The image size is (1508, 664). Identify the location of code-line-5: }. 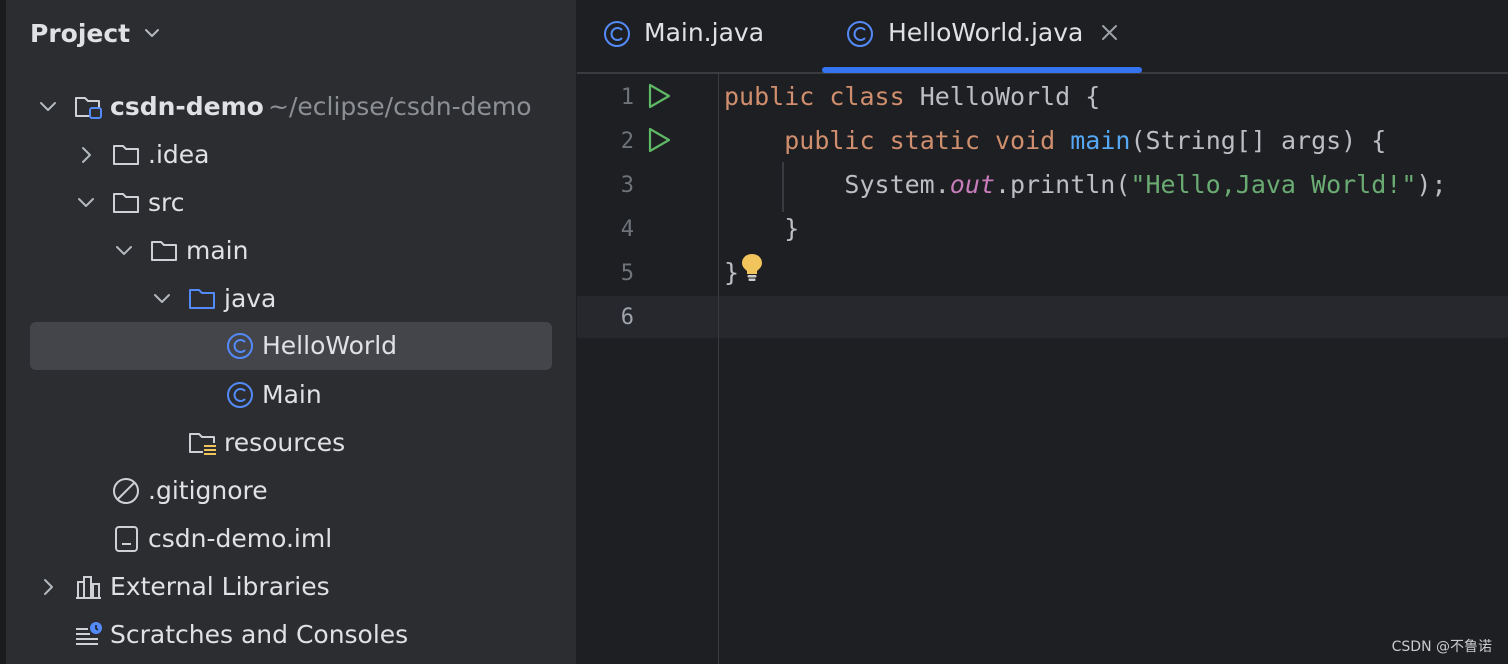
(731, 273).